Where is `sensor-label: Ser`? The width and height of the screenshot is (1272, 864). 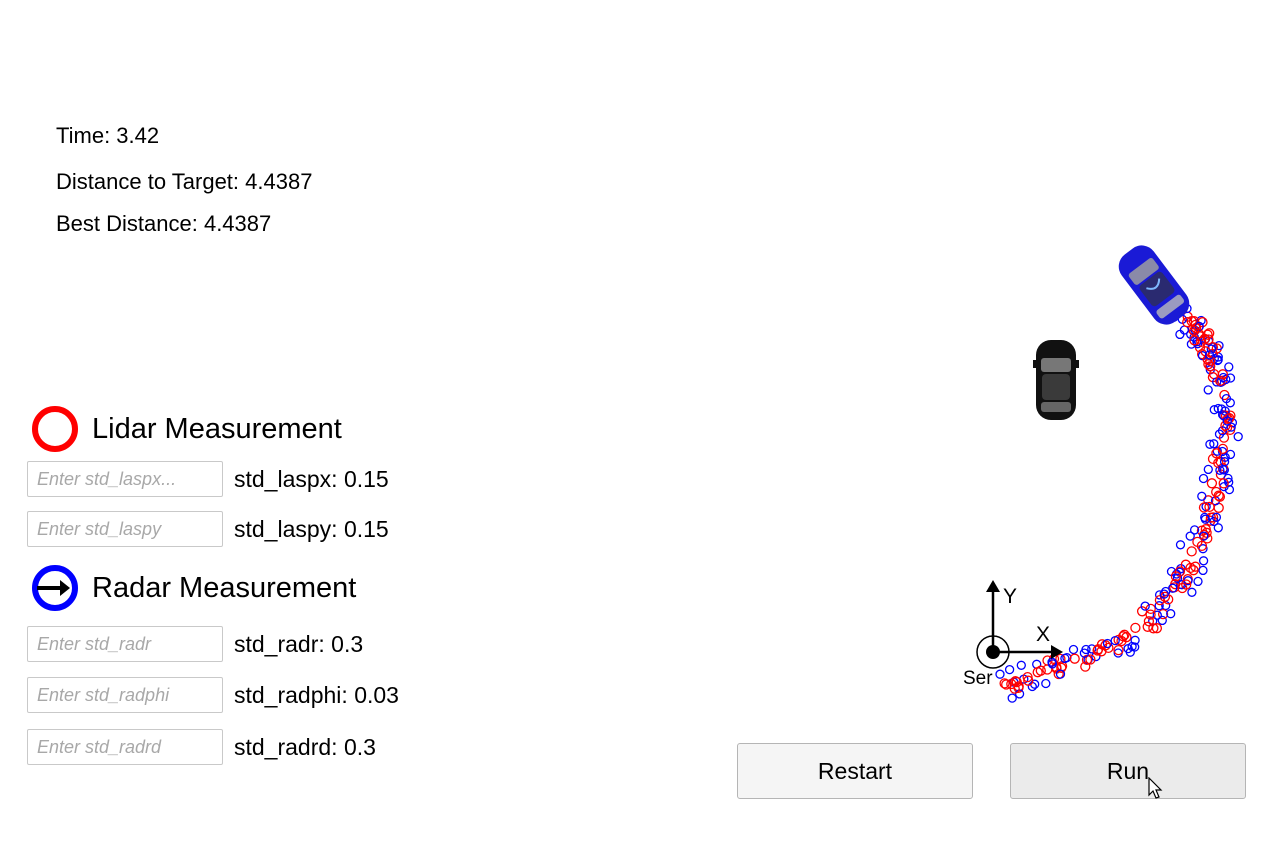
sensor-label: Ser is located at coordinates (978, 678).